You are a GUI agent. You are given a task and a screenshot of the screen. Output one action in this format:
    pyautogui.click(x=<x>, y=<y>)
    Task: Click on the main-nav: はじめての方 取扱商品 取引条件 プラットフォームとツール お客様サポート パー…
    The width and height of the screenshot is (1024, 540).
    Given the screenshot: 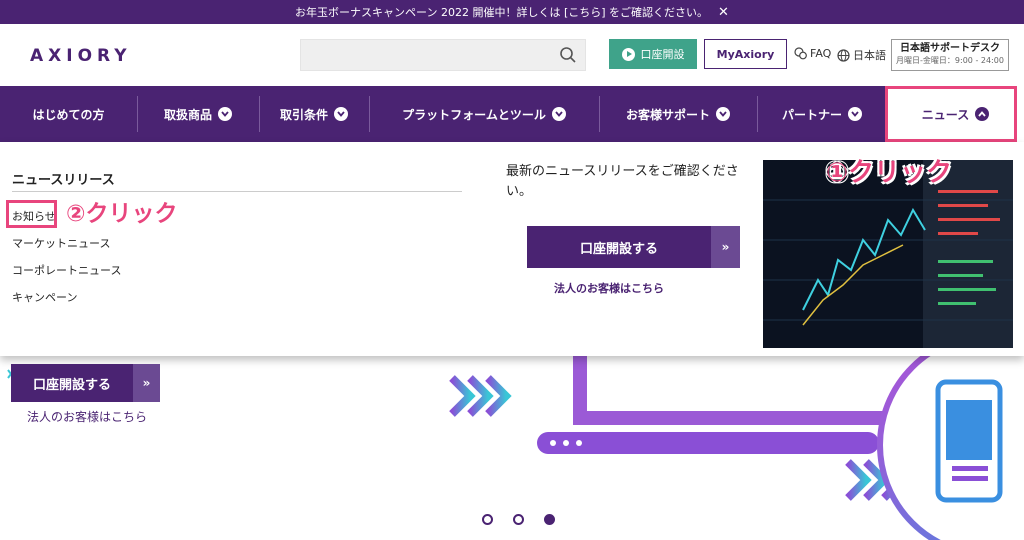 What is the action you would take?
    pyautogui.click(x=512, y=114)
    